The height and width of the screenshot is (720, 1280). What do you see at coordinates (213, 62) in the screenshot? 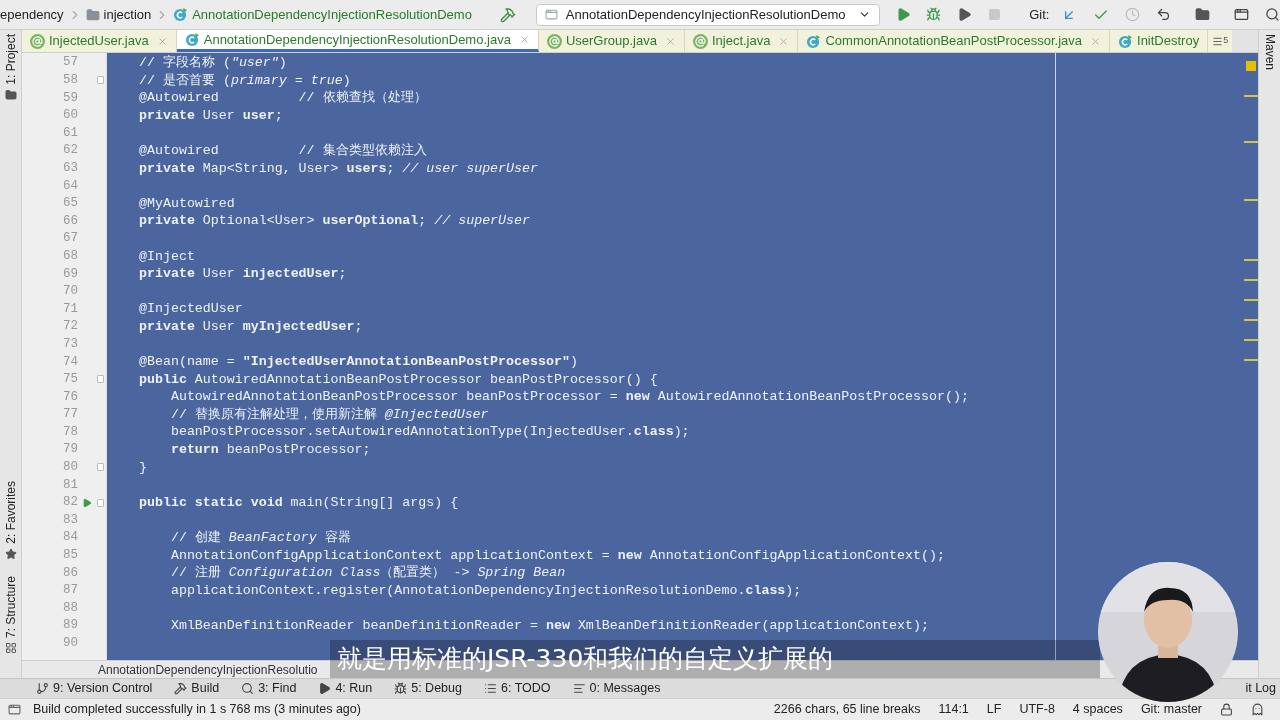
I see `code-line: // 字段名称 ("user")` at bounding box center [213, 62].